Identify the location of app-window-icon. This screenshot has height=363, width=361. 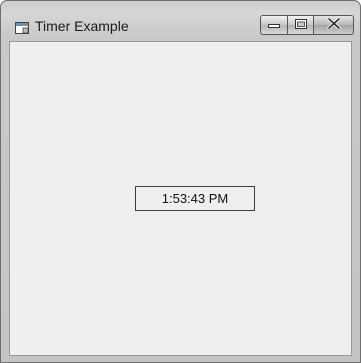
(22, 27).